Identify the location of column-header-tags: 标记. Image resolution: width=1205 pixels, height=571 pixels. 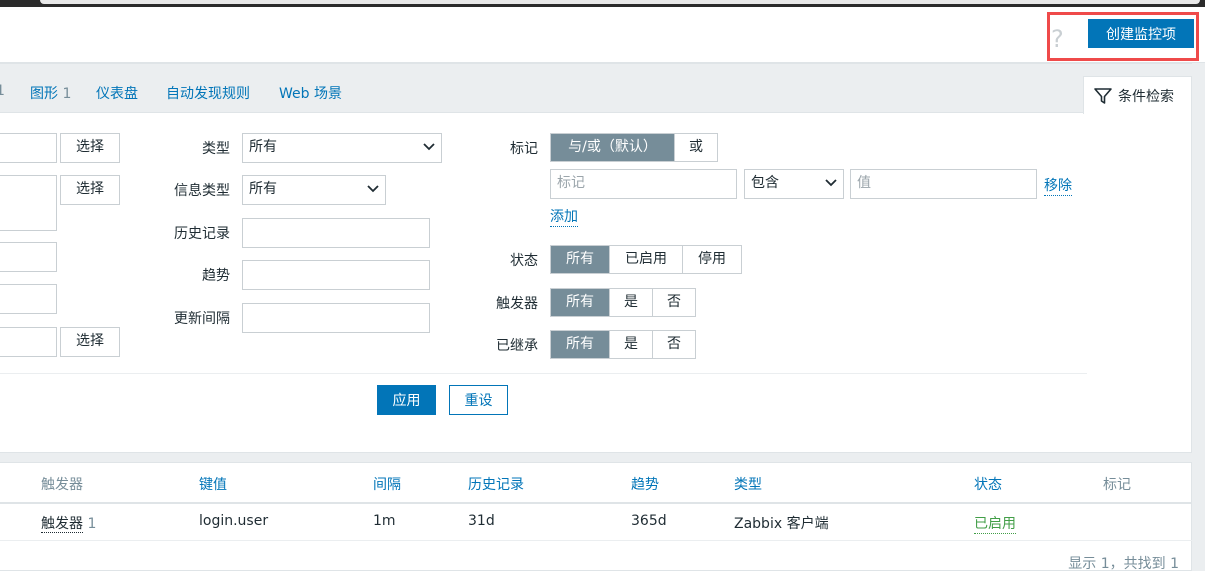
(1117, 485).